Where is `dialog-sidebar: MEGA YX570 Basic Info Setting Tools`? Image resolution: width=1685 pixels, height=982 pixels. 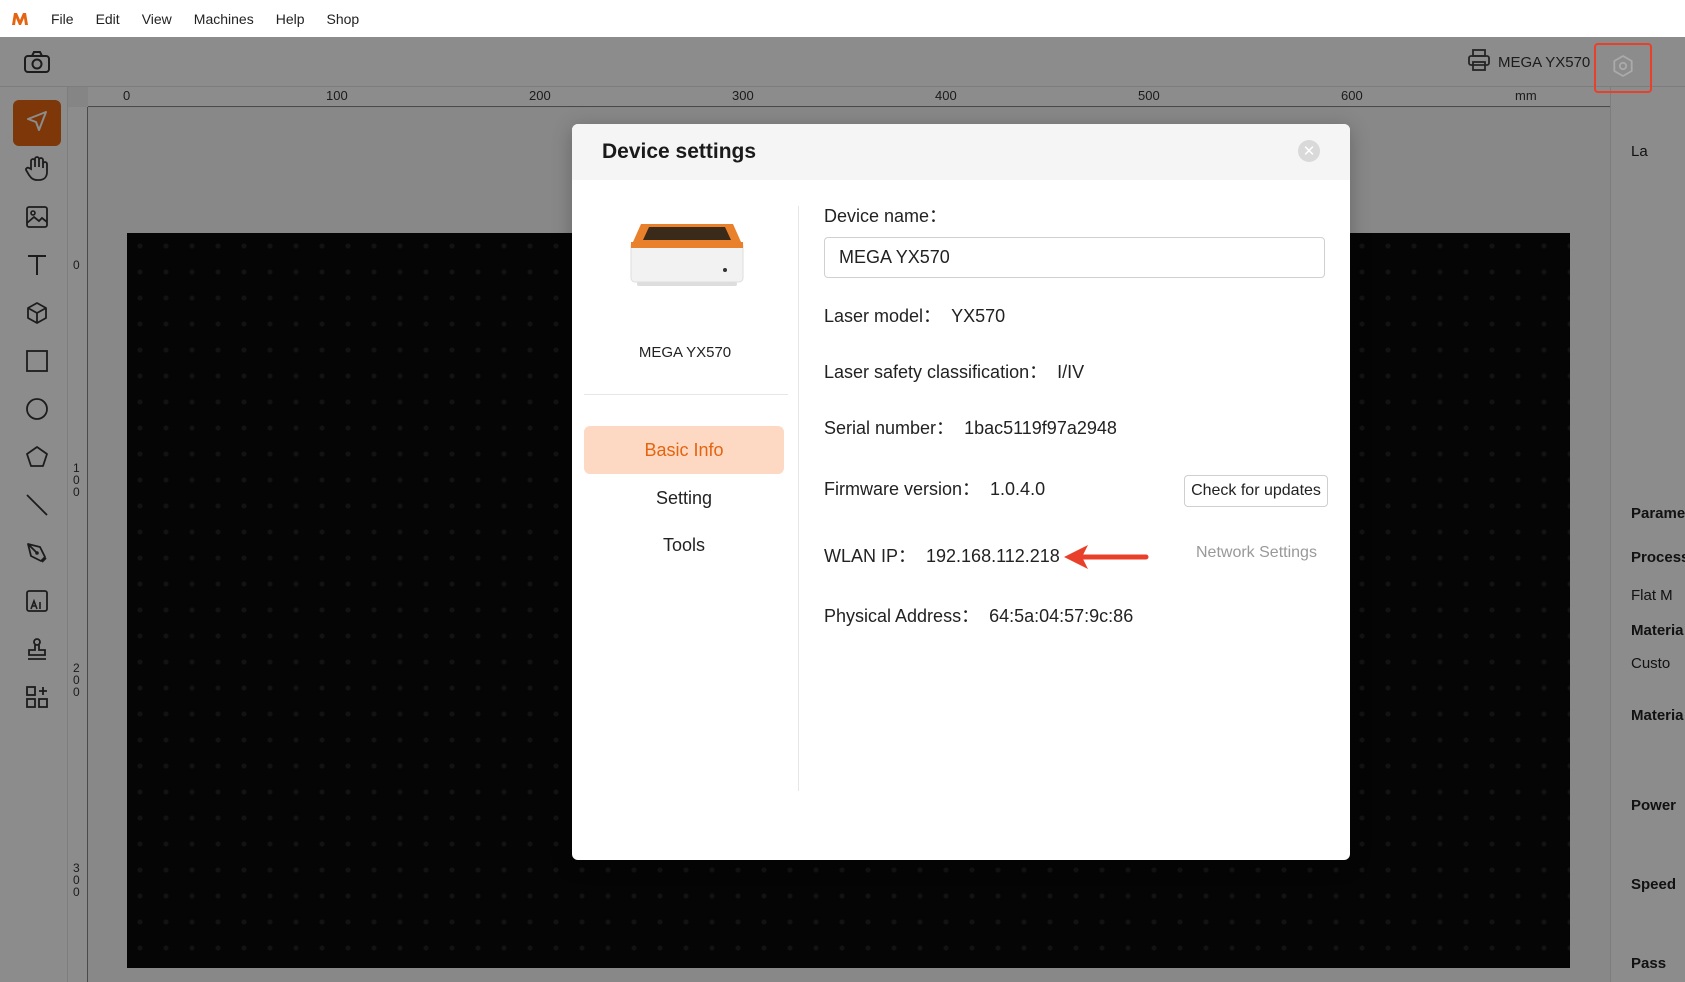 dialog-sidebar: MEGA YX570 Basic Info Setting Tools is located at coordinates (685, 520).